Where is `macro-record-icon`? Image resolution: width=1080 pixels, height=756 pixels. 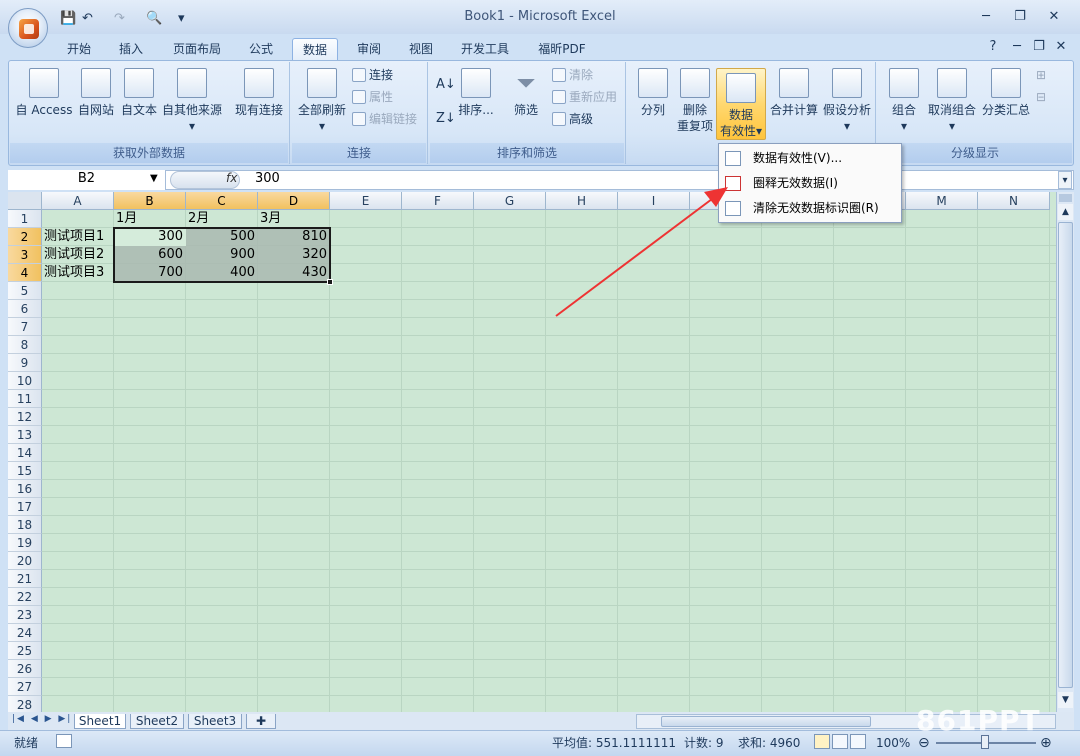 macro-record-icon is located at coordinates (64, 741).